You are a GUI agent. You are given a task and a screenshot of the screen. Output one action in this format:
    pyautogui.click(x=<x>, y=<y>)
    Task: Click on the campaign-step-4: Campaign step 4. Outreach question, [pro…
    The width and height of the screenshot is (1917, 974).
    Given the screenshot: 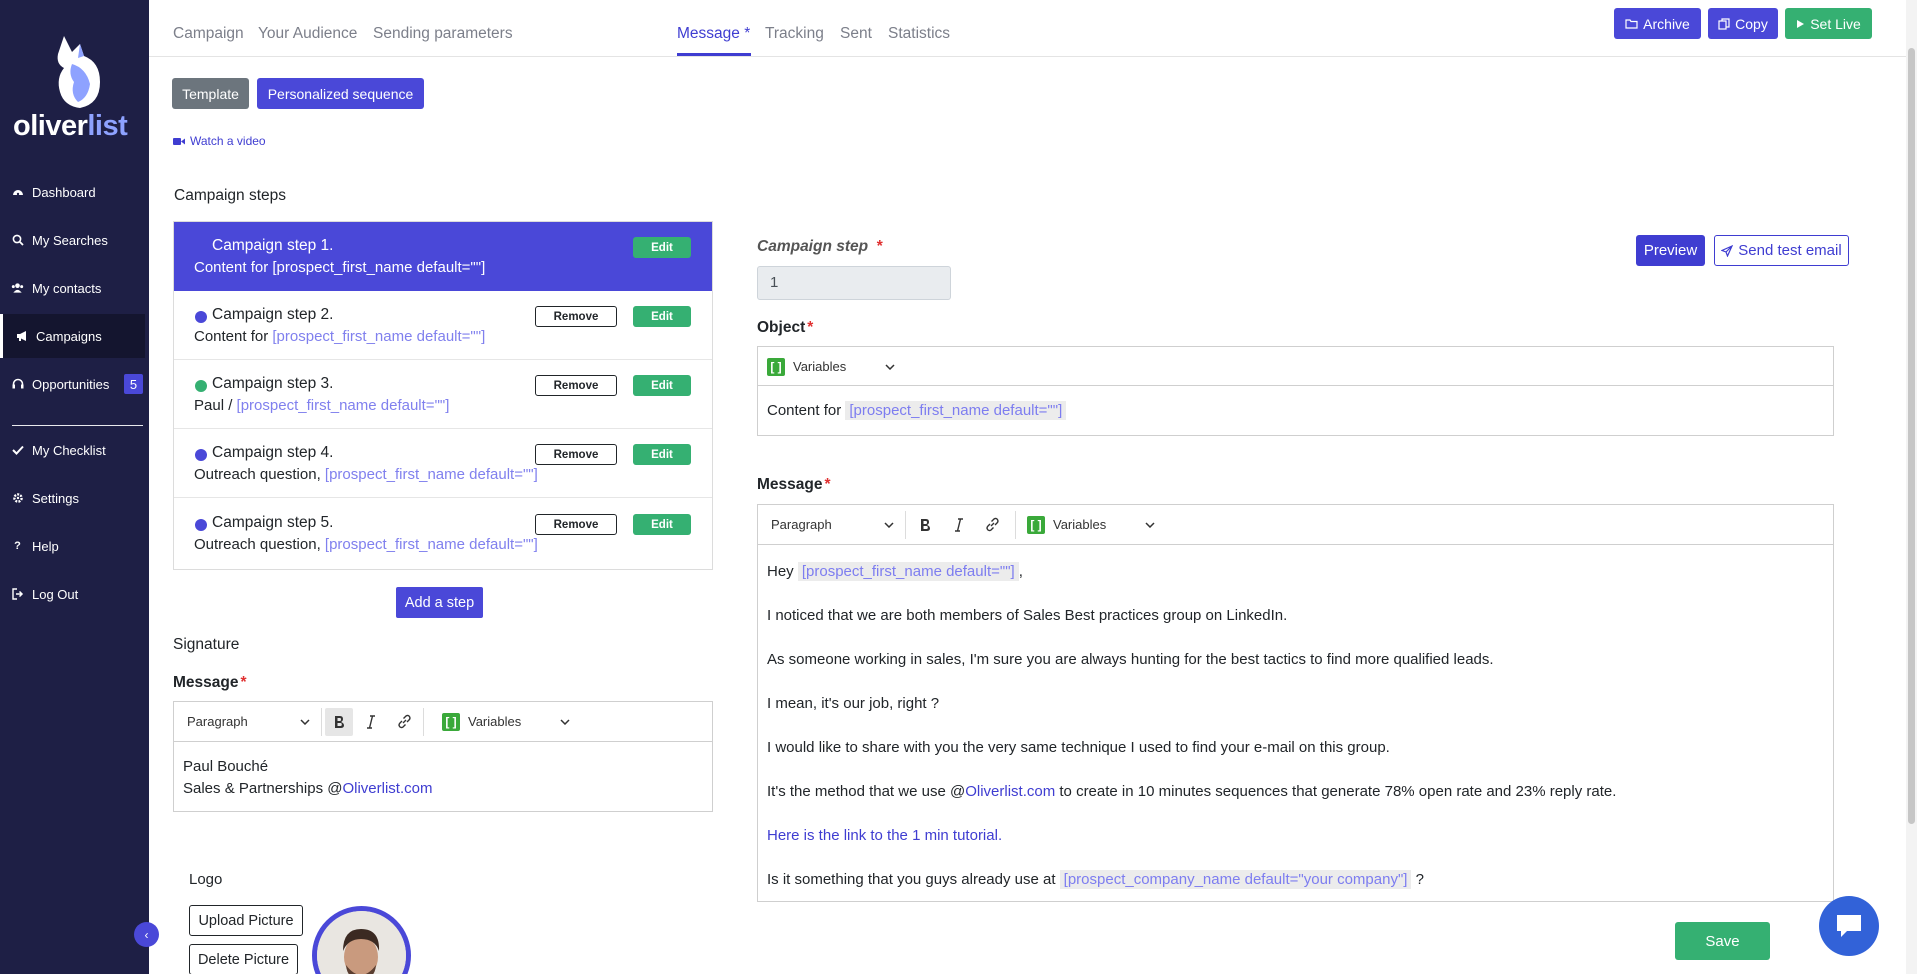 What is the action you would take?
    pyautogui.click(x=443, y=463)
    